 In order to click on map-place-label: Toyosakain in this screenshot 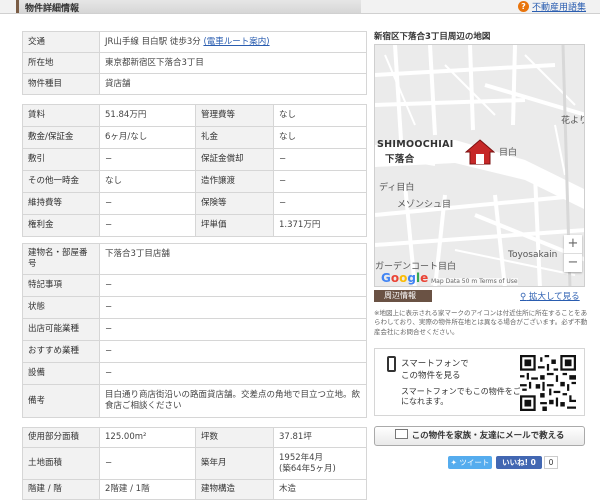, I will do `click(533, 255)`.